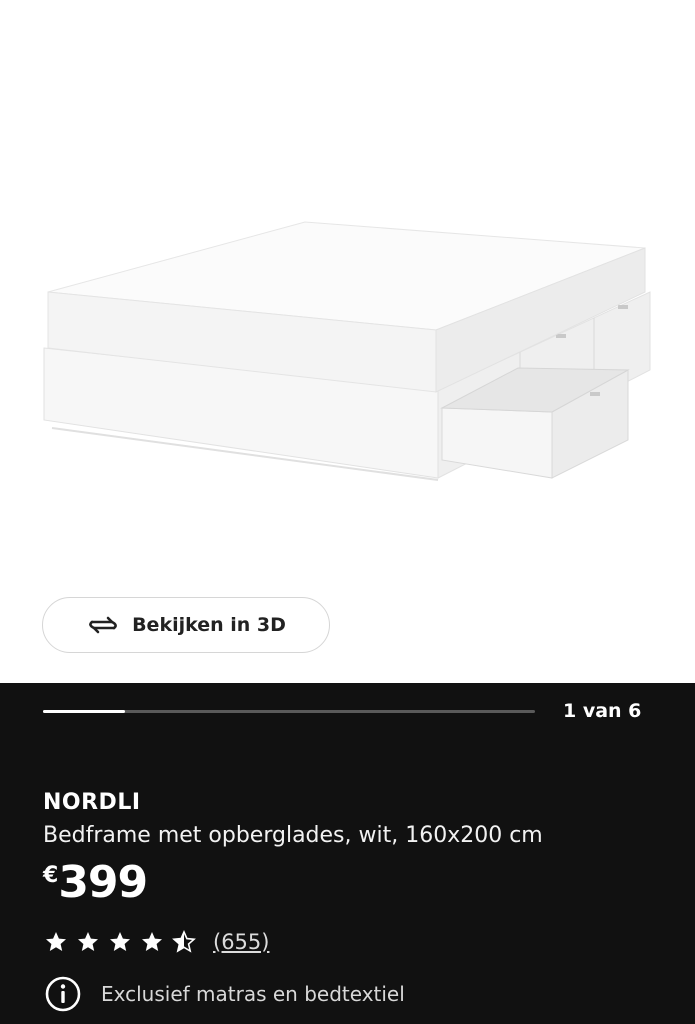  What do you see at coordinates (51, 875) in the screenshot?
I see `price-currency: €` at bounding box center [51, 875].